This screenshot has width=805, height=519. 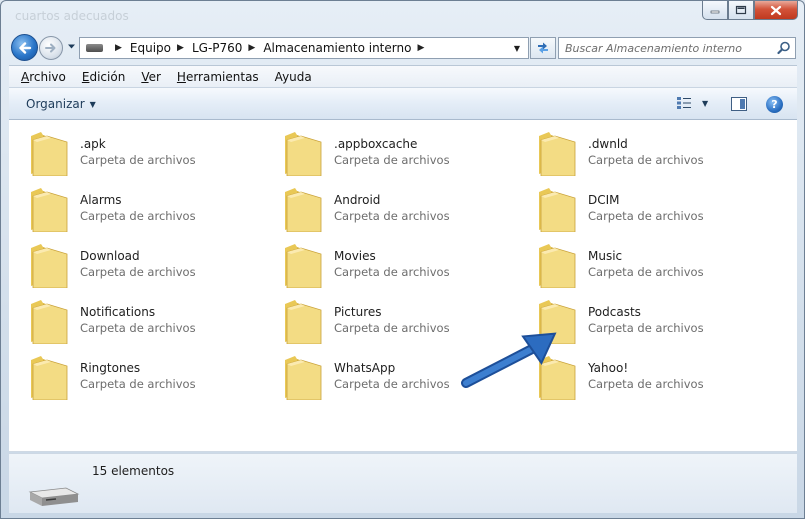 What do you see at coordinates (692, 103) in the screenshot?
I see `change-view-button: ▼` at bounding box center [692, 103].